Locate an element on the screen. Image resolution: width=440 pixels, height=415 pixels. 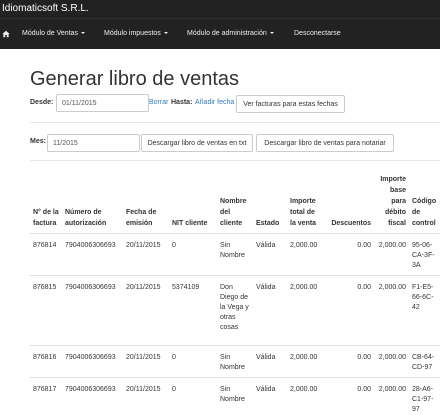
column-header: Nombre del cliente is located at coordinates (235, 204).